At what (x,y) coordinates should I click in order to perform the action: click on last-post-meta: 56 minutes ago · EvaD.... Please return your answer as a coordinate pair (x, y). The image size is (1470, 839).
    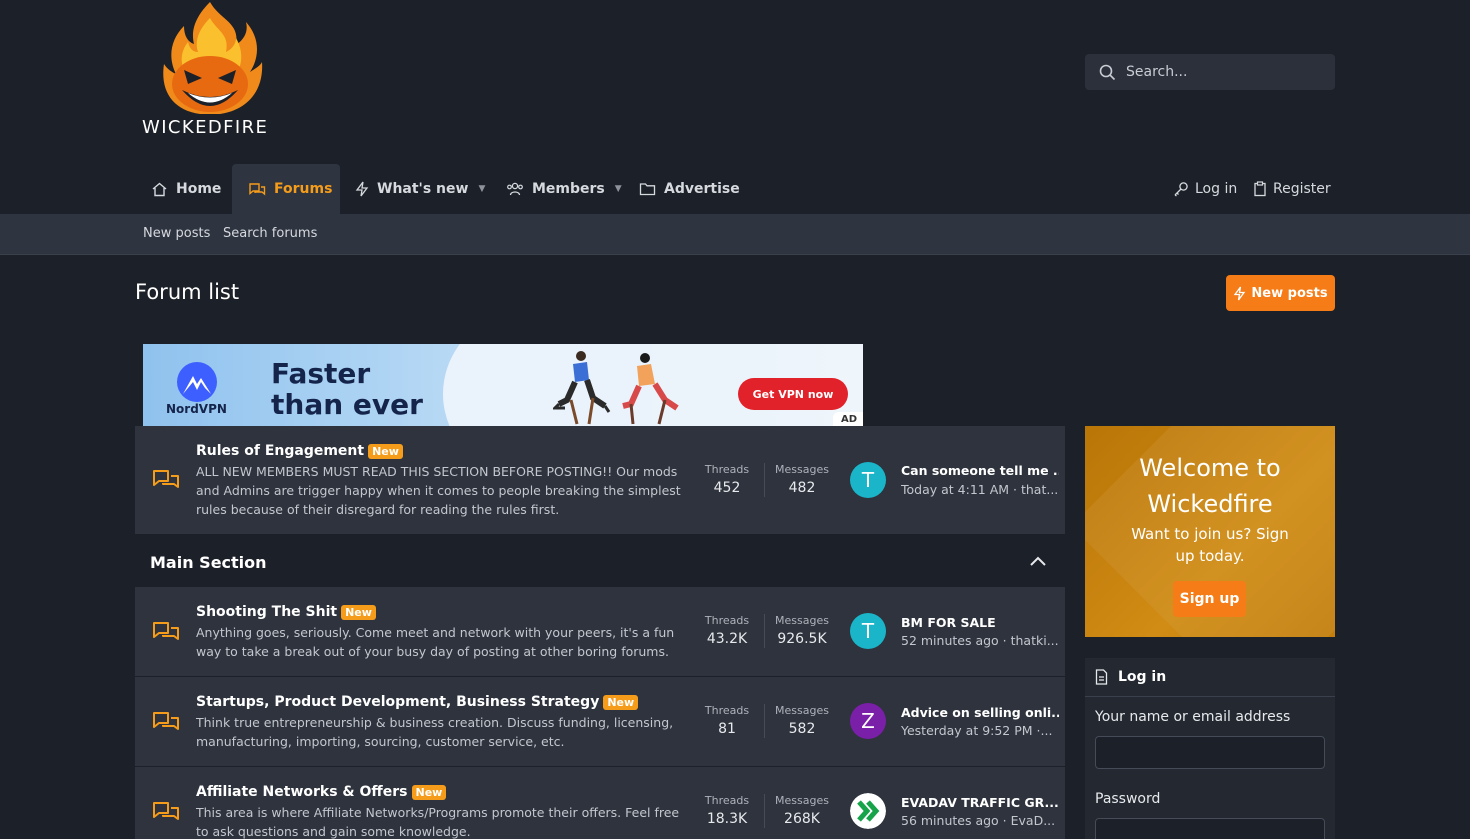
    Looking at the image, I should click on (980, 820).